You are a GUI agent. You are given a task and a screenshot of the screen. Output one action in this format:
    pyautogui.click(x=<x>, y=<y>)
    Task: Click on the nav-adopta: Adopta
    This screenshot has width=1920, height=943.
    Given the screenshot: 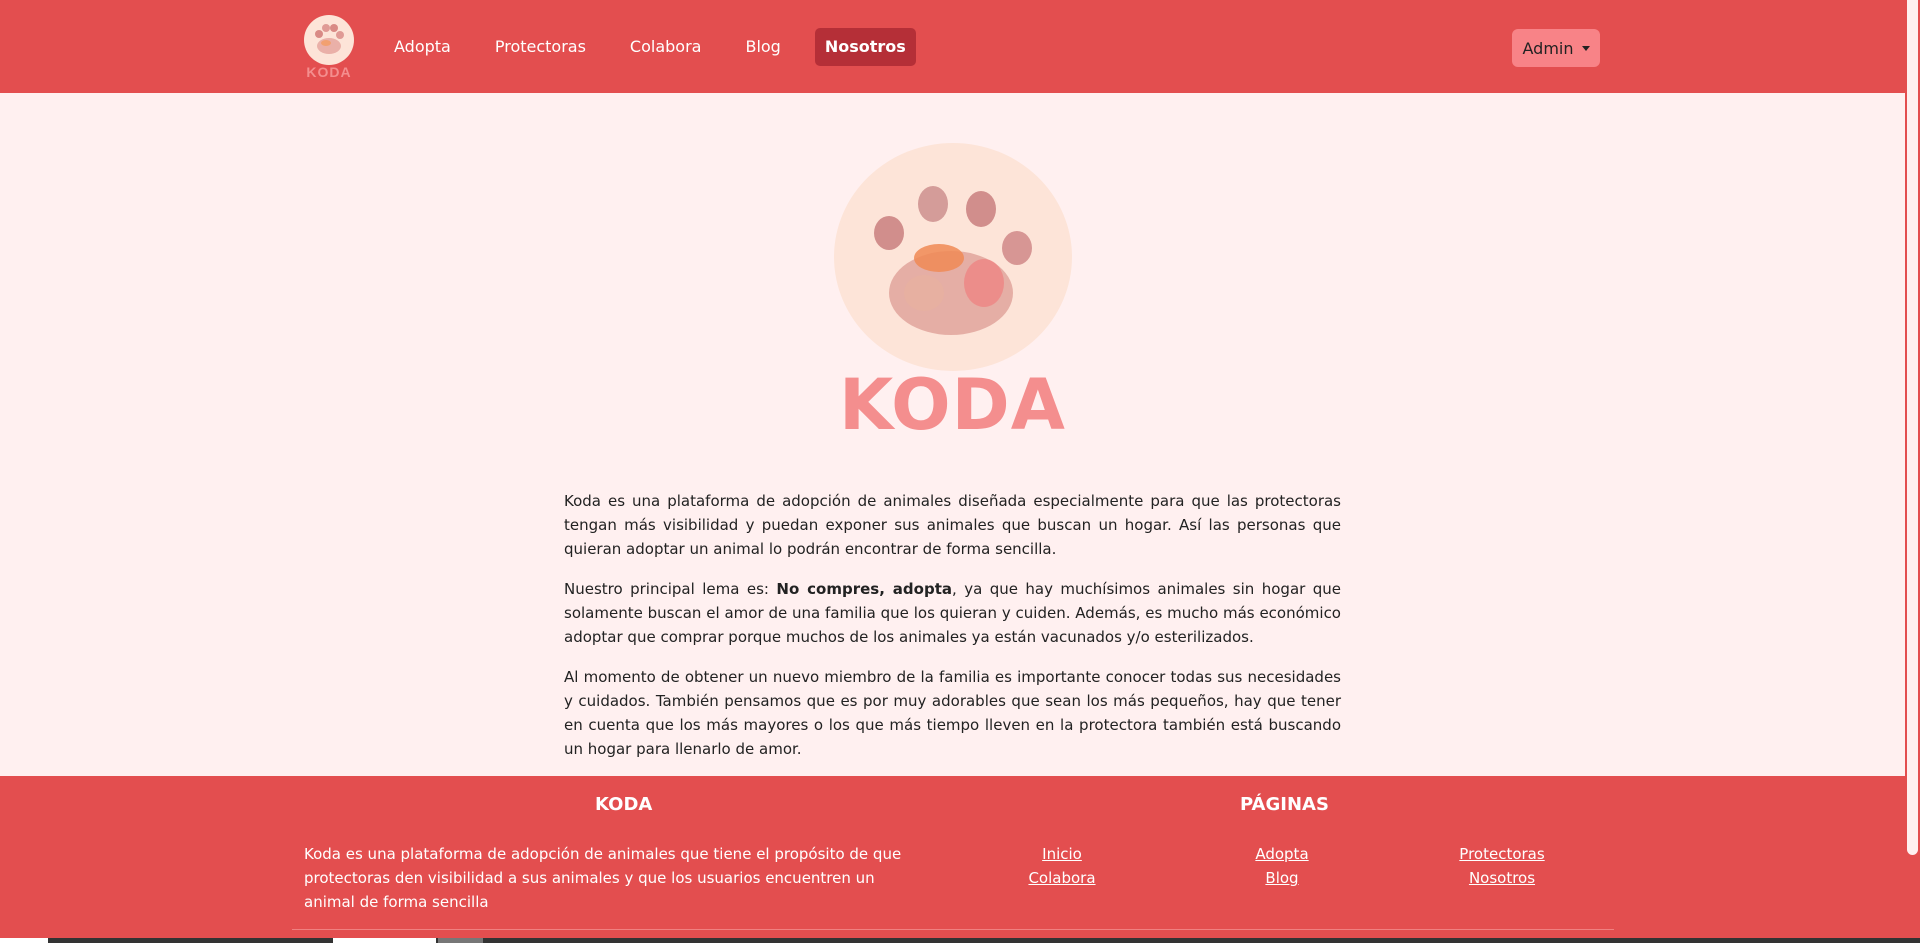 What is the action you would take?
    pyautogui.click(x=422, y=47)
    